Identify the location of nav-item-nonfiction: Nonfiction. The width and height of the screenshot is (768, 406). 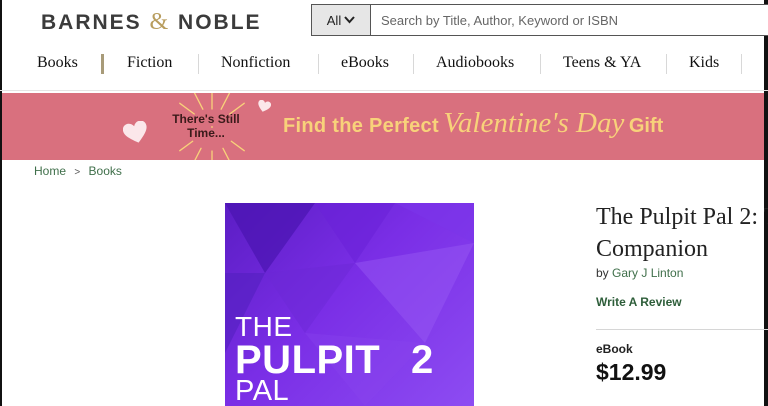
(255, 63).